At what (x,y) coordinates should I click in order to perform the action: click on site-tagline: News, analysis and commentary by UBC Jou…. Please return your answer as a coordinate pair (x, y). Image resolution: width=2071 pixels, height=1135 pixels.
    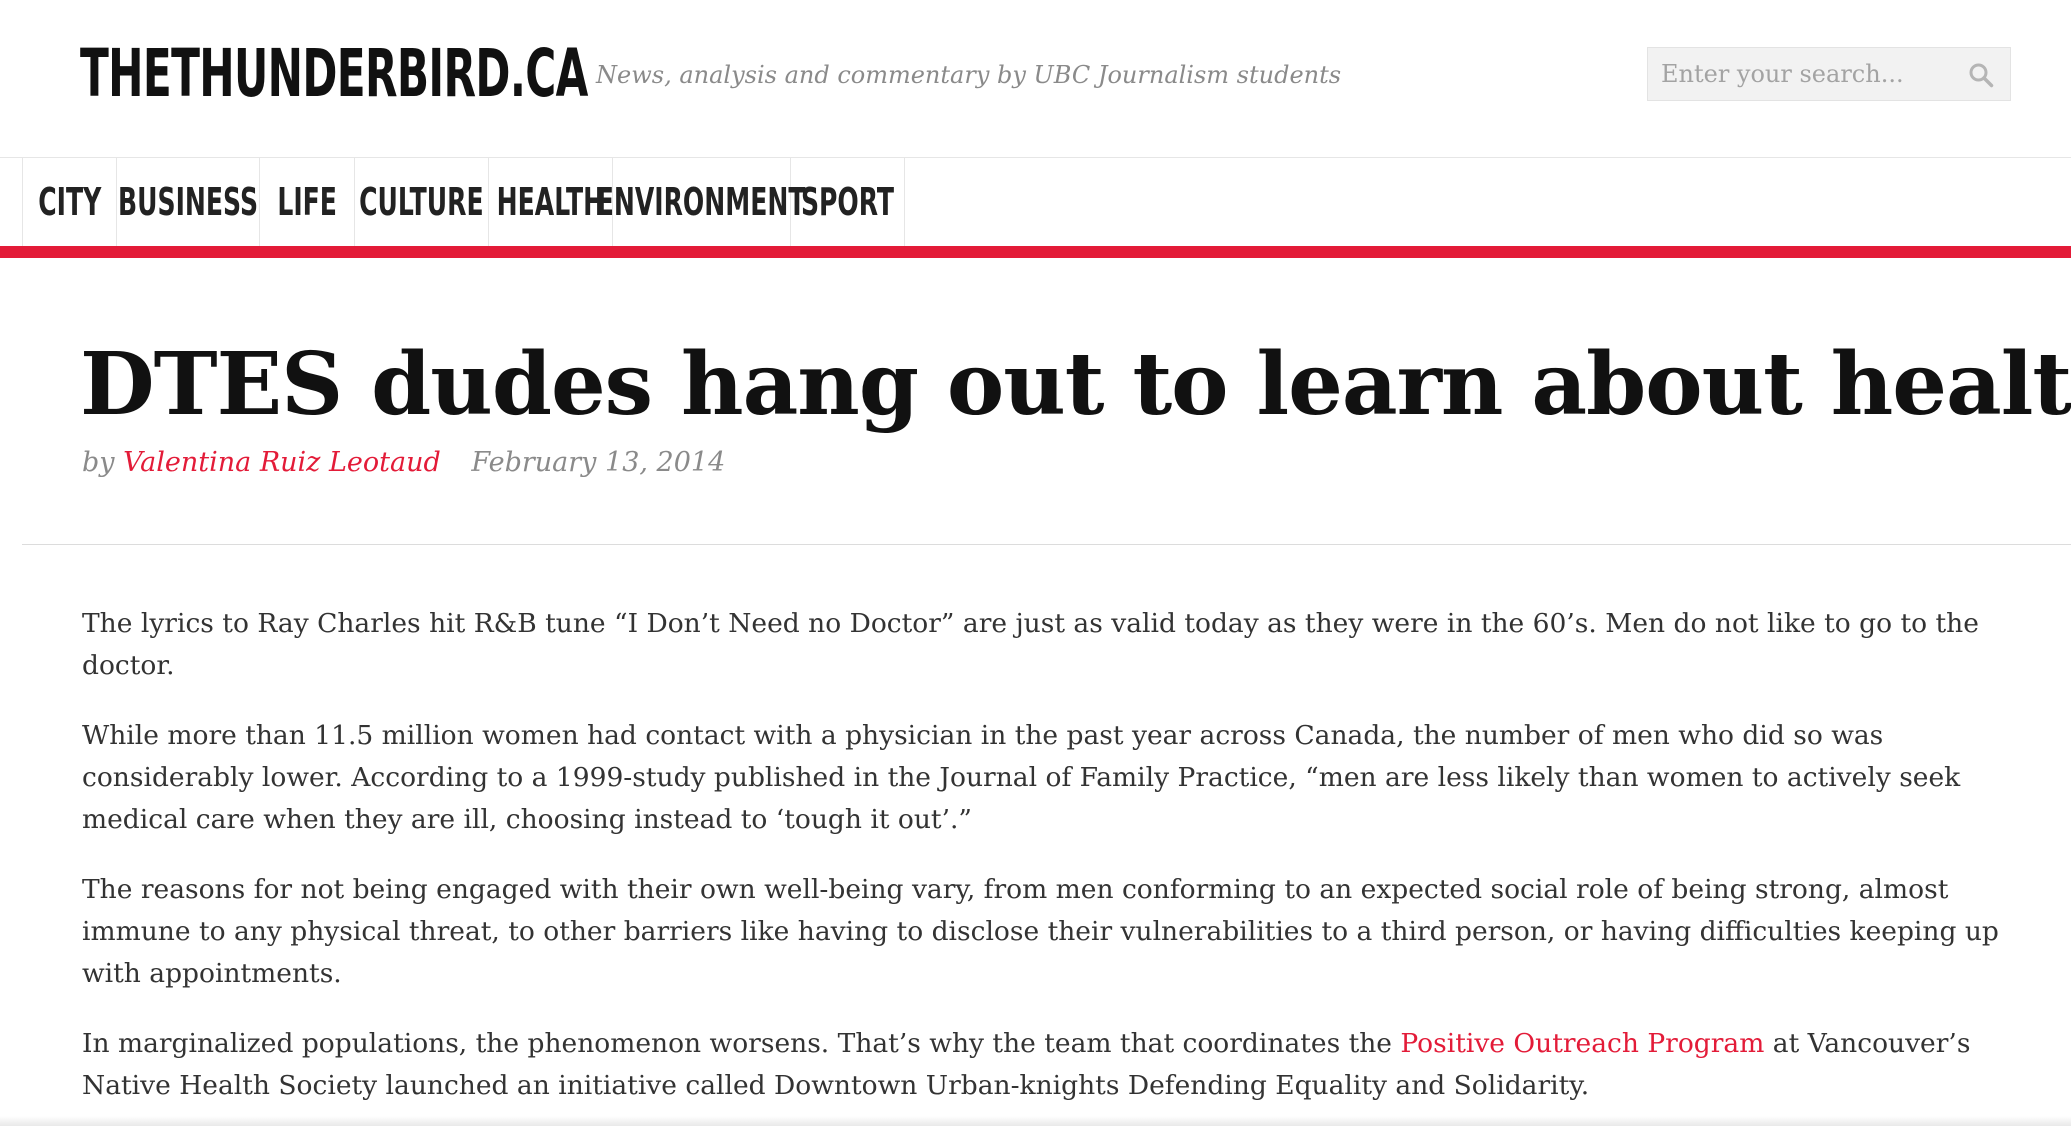
    Looking at the image, I should click on (969, 75).